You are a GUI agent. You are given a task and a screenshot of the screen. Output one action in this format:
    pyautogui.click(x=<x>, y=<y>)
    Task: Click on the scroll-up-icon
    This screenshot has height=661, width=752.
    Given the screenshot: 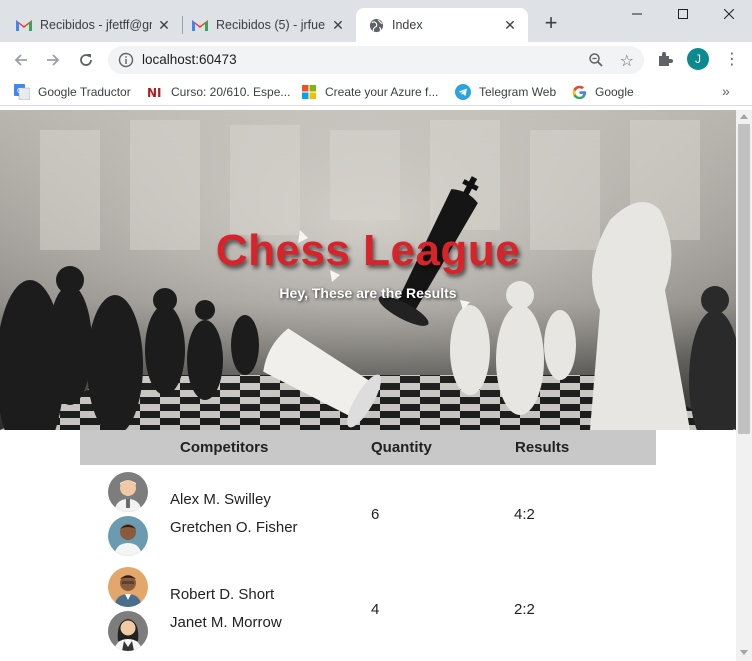 What is the action you would take?
    pyautogui.click(x=744, y=116)
    